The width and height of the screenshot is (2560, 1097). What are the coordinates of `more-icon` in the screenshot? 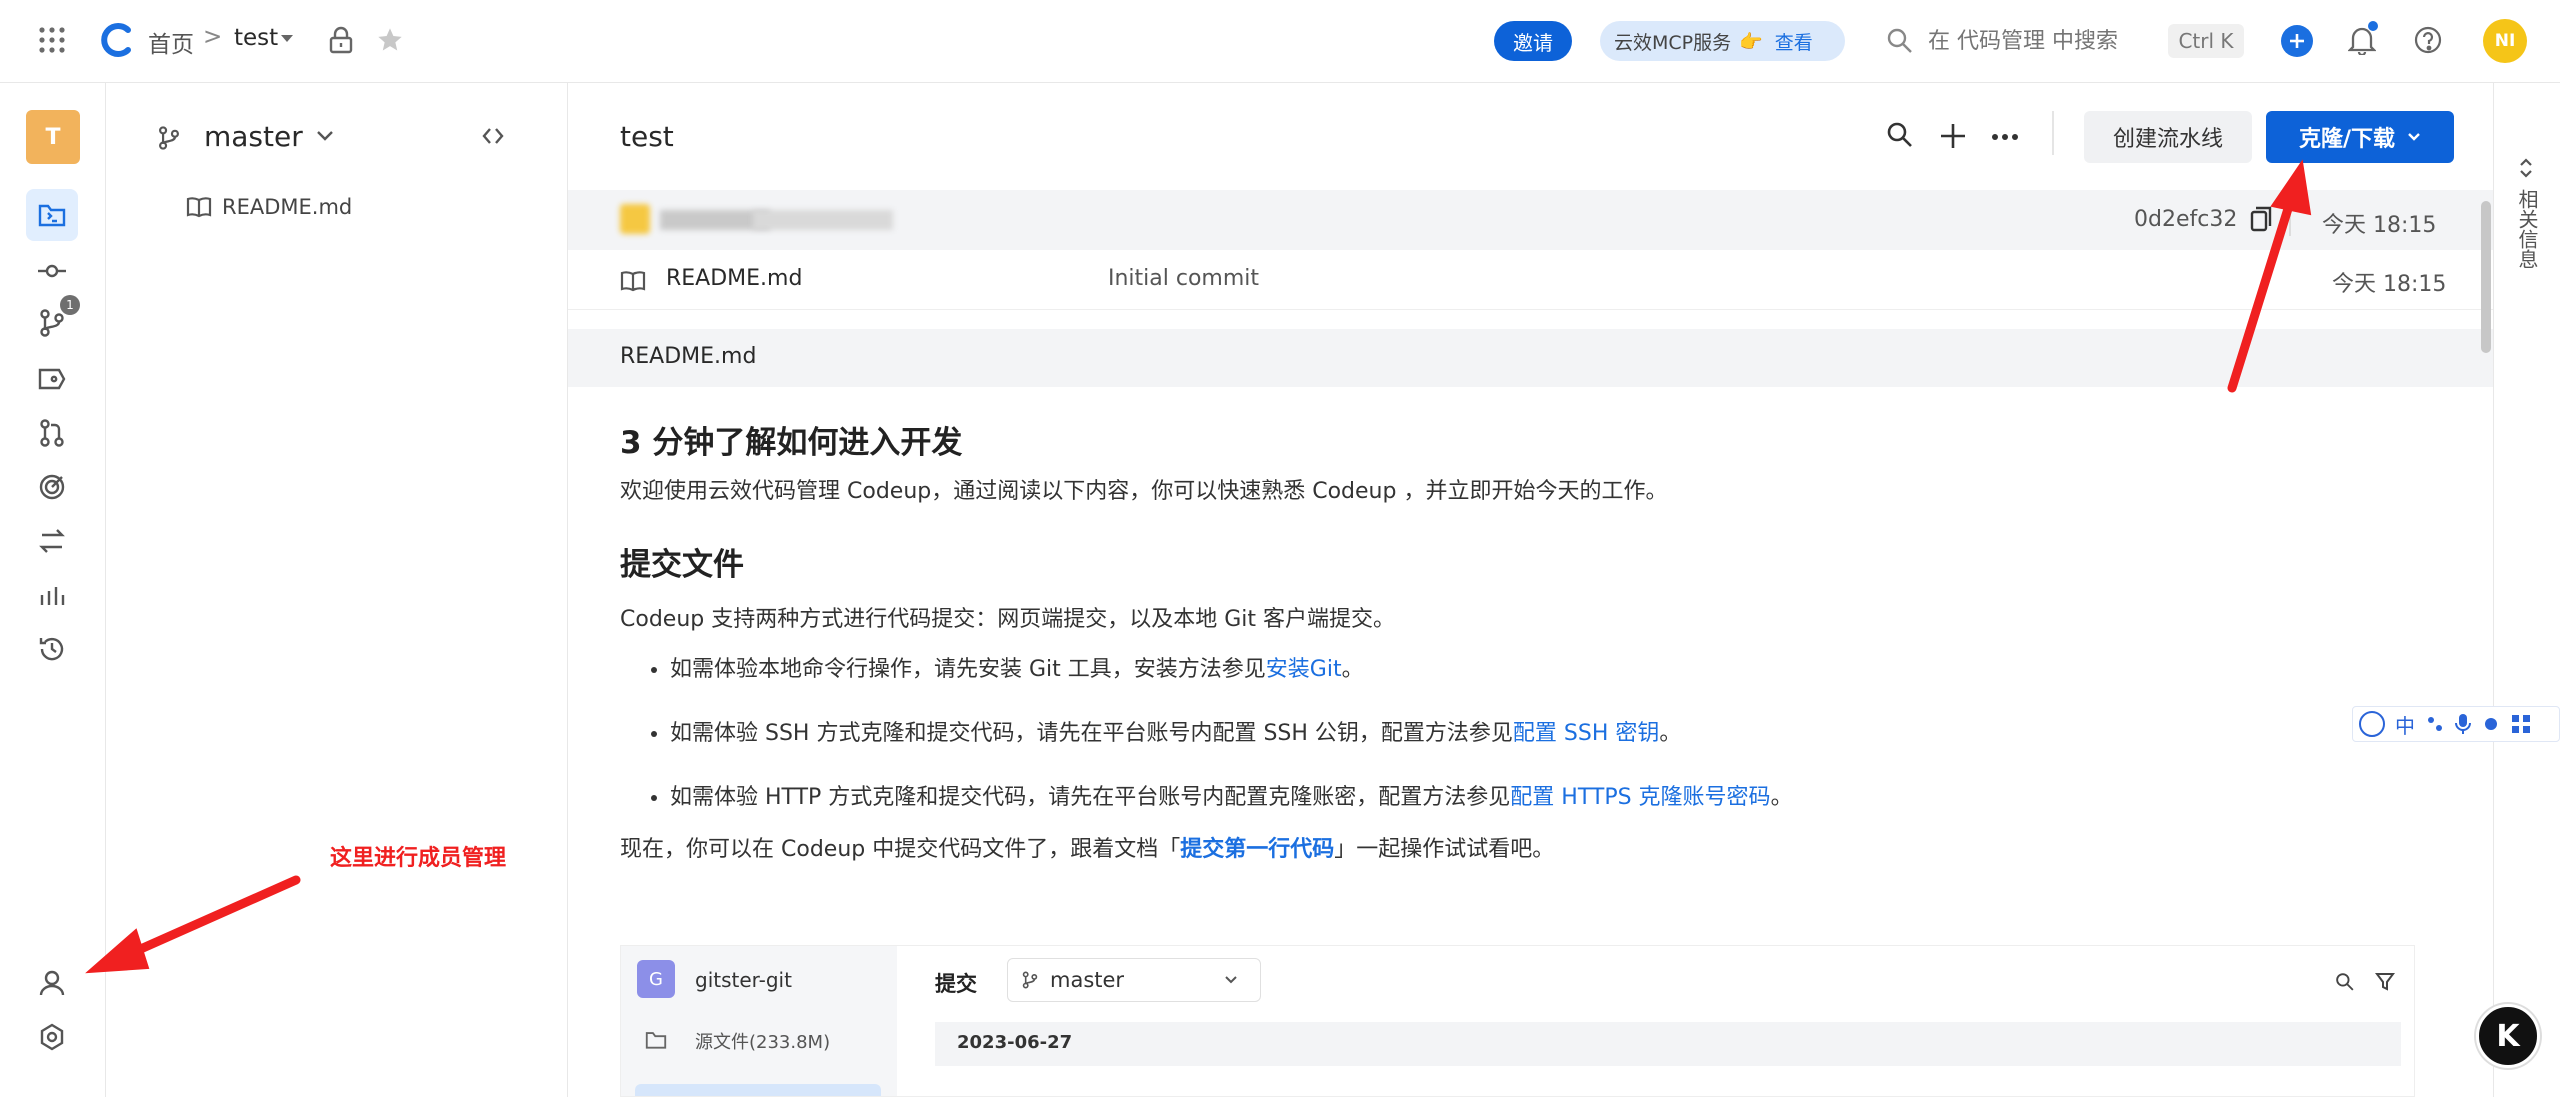 It's located at (2005, 137).